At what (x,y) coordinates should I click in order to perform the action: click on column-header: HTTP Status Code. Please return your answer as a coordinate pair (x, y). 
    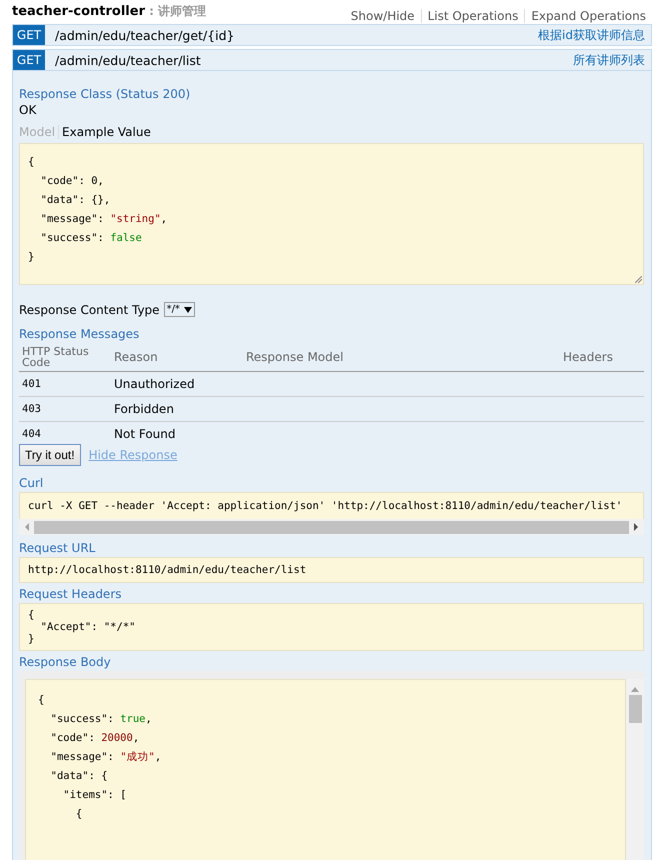
    Looking at the image, I should click on (55, 357).